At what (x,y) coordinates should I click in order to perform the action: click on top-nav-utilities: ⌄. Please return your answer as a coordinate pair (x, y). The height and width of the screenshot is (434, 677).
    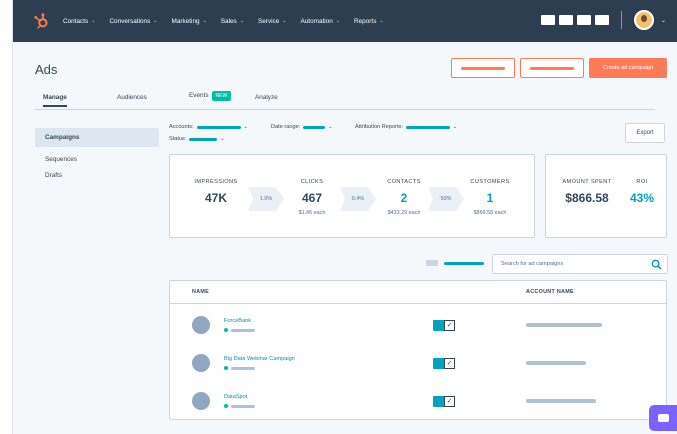
    Looking at the image, I should click on (603, 20).